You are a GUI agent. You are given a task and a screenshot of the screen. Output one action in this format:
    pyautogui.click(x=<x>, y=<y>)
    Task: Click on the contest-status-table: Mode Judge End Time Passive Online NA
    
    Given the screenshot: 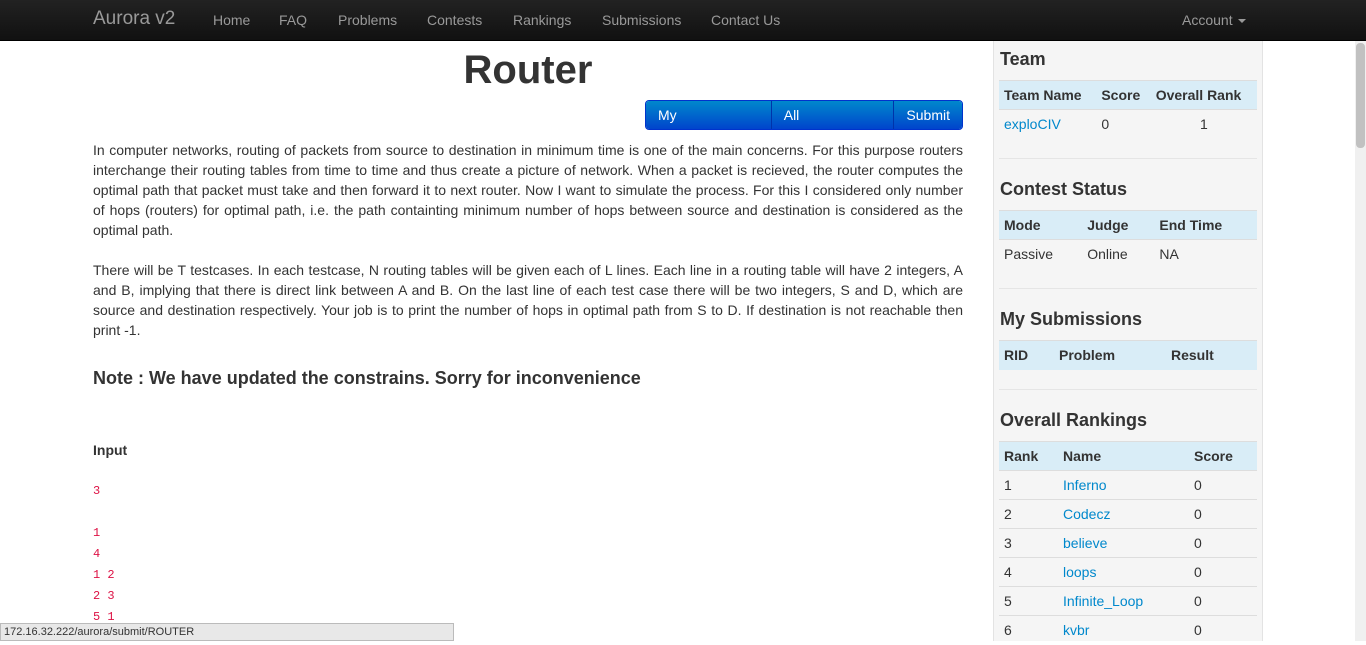 What is the action you would take?
    pyautogui.click(x=1128, y=239)
    